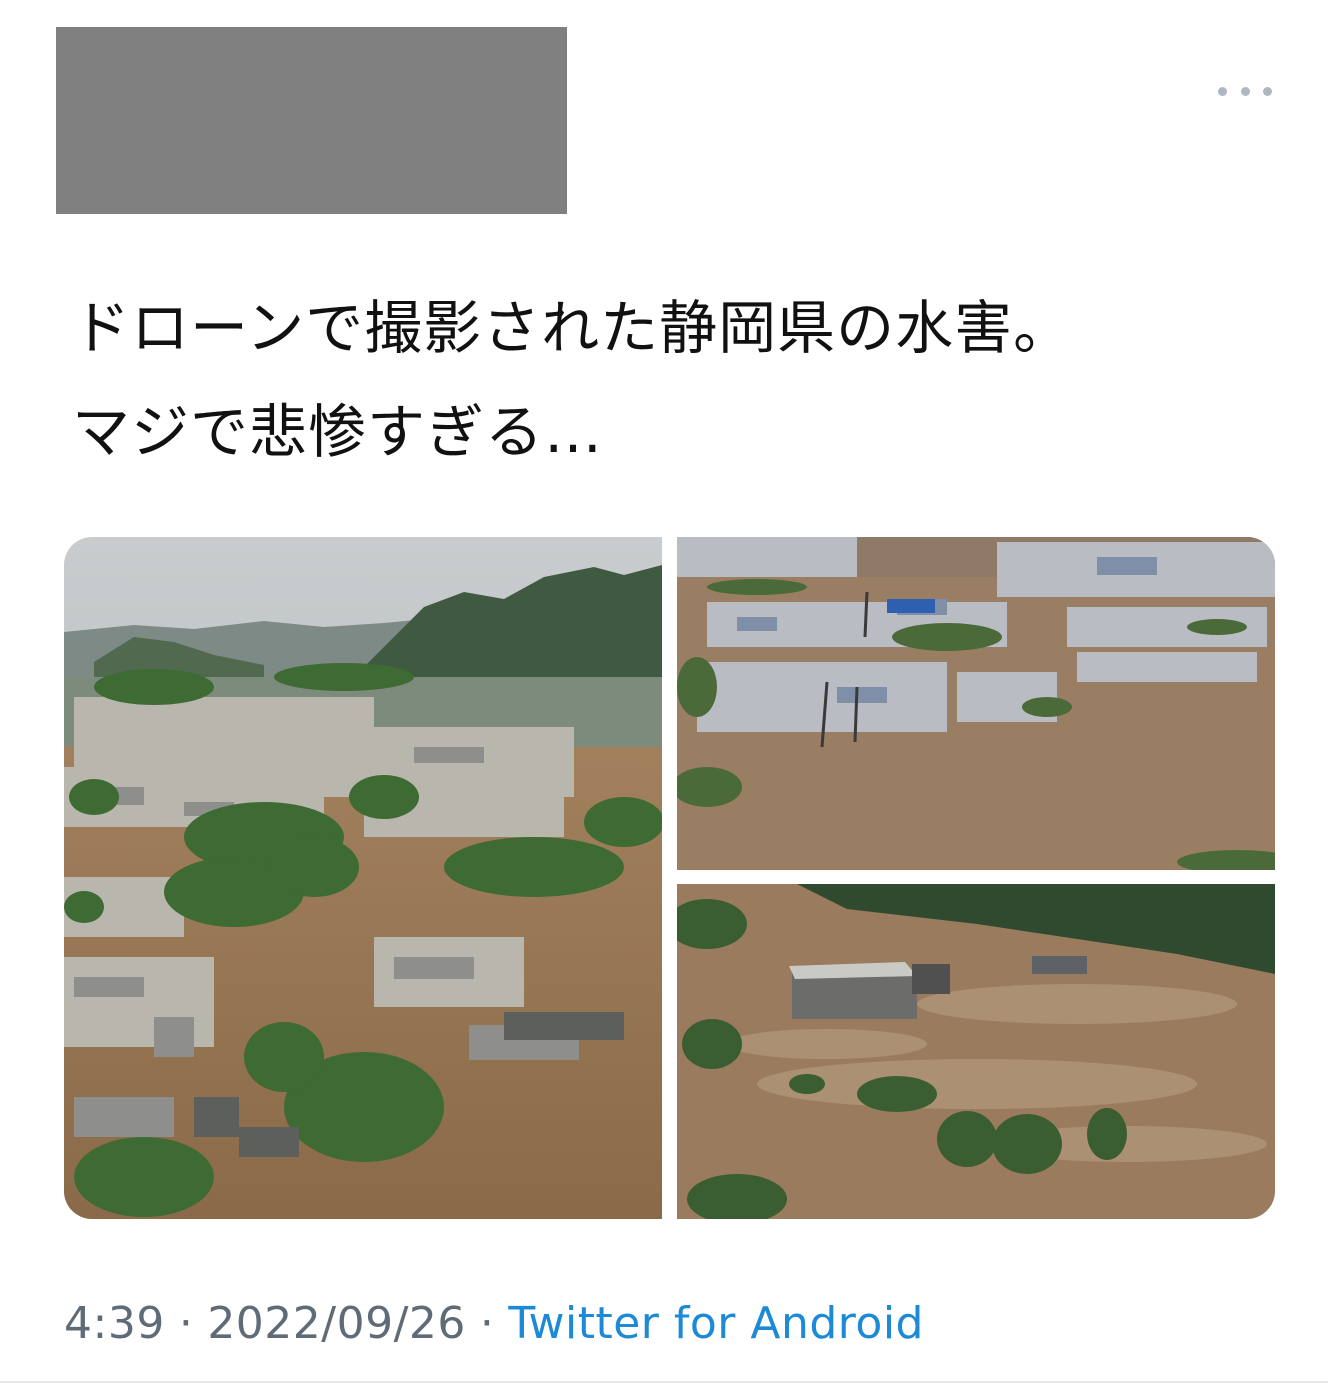 Image resolution: width=1328 pixels, height=1387 pixels. I want to click on tweet-meta: 4:39 · 2022/09/26 · Twitter for Android, so click(494, 1324).